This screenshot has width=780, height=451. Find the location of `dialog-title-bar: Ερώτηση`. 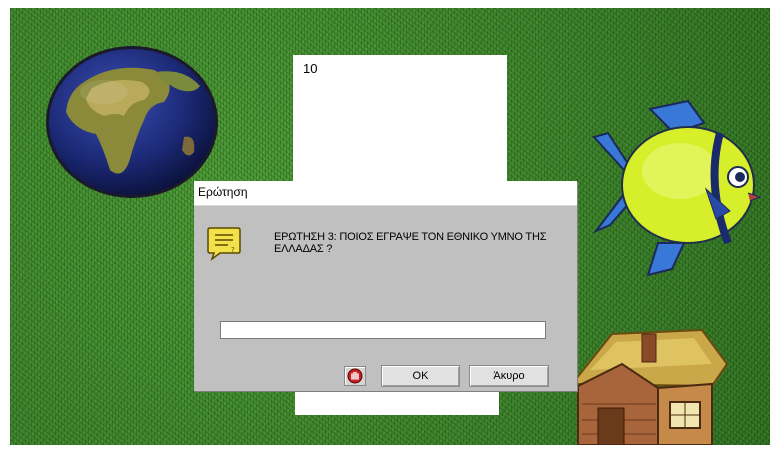

dialog-title-bar: Ερώτηση is located at coordinates (385, 193).